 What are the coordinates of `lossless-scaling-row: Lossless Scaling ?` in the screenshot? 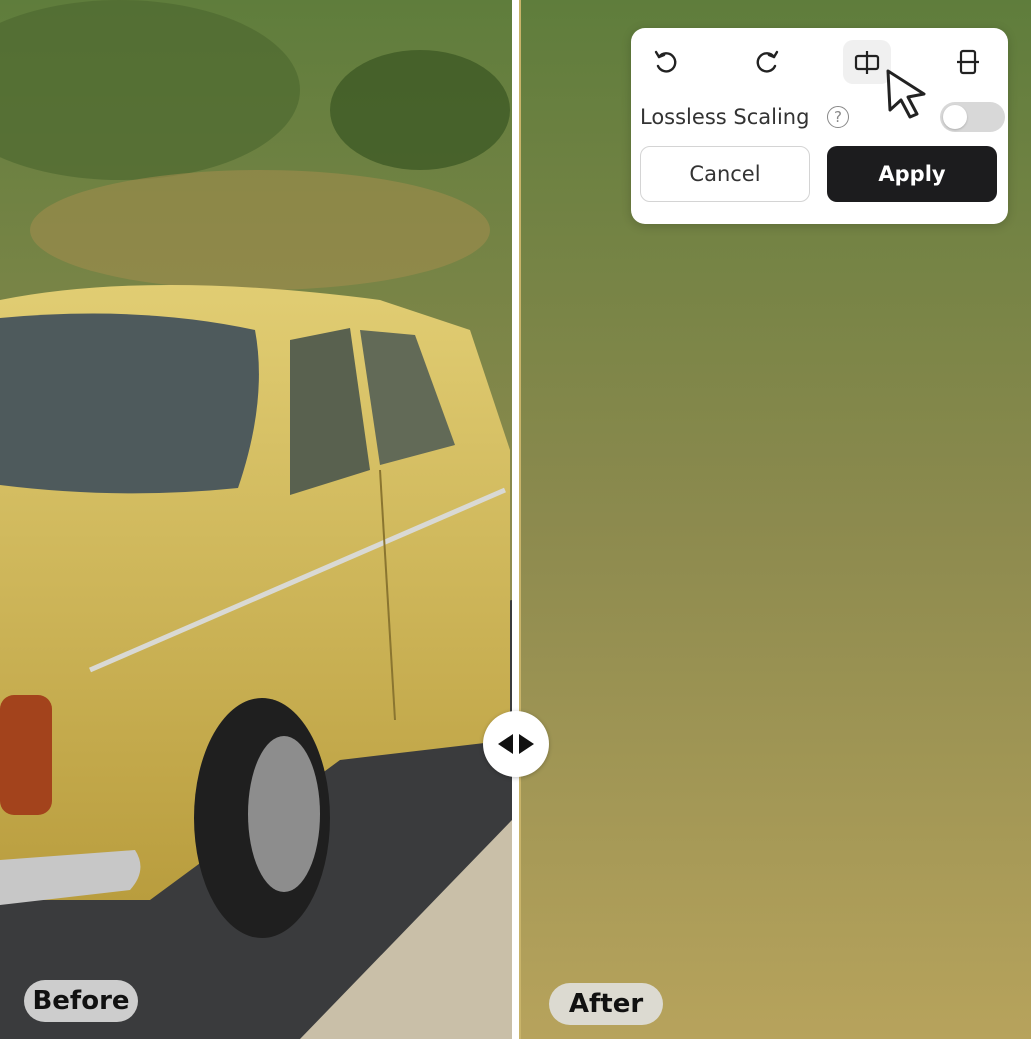 It's located at (822, 117).